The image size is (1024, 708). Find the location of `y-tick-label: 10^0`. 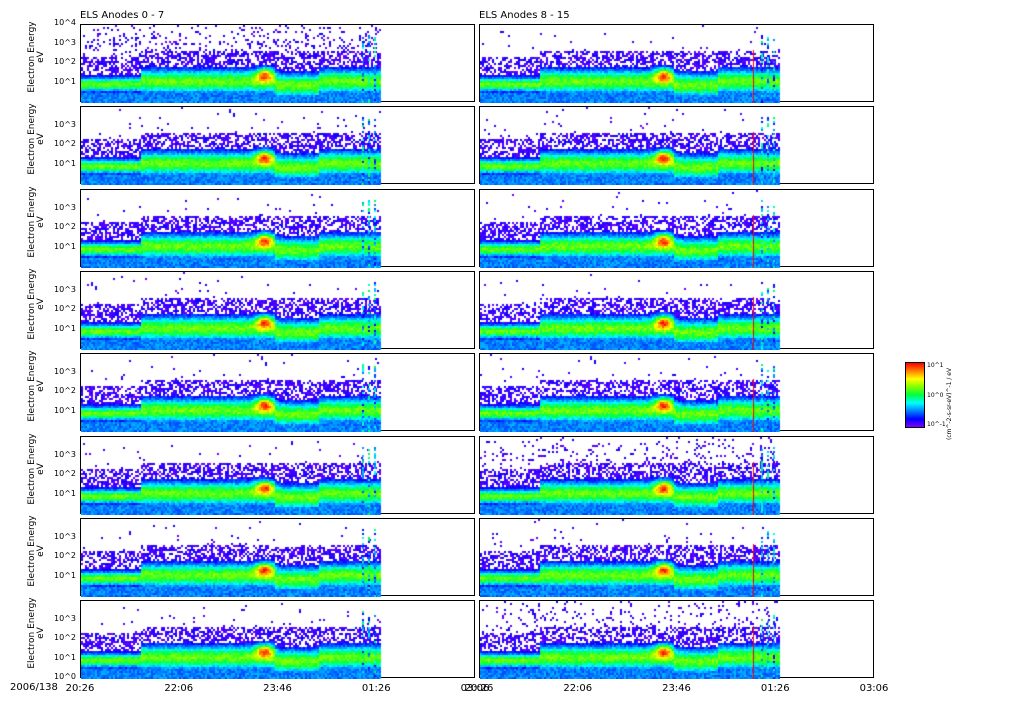

y-tick-label: 10^0 is located at coordinates (65, 676).